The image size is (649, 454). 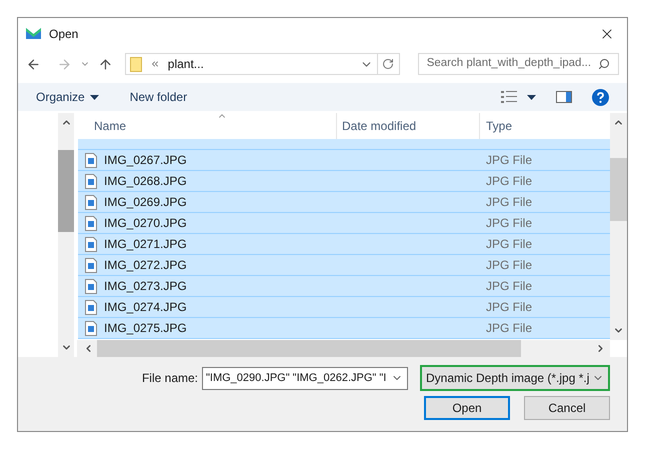 I want to click on file-name: IMG_0272.JPG, so click(x=145, y=265).